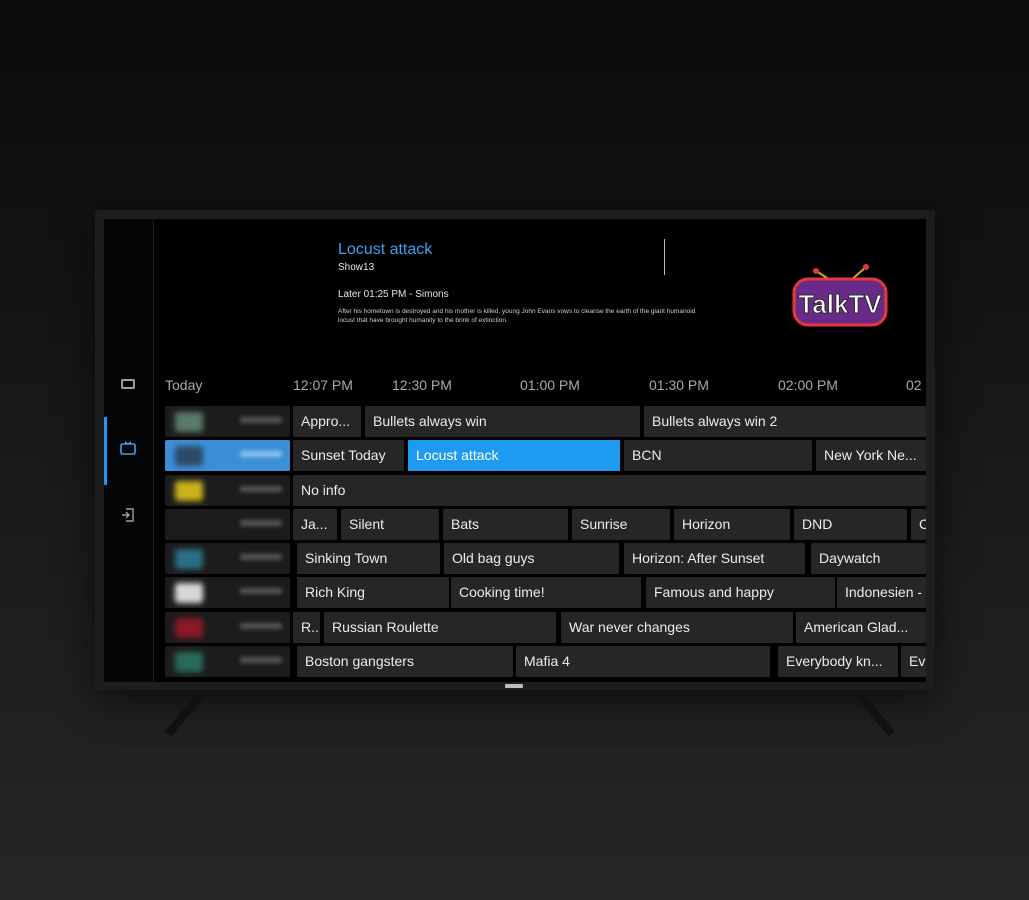 The height and width of the screenshot is (900, 1029). I want to click on program-cell: Horizon: After Sunset, so click(714, 559).